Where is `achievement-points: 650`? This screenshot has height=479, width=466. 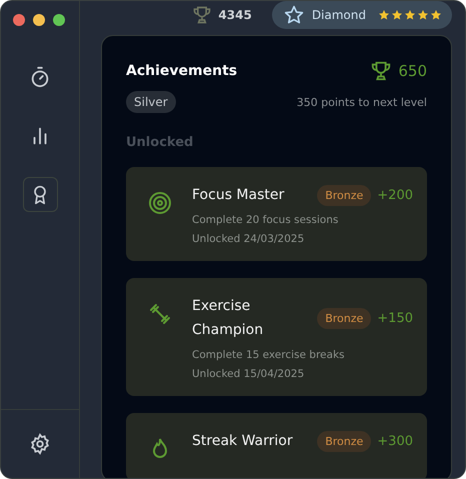
achievement-points: 650 is located at coordinates (412, 71).